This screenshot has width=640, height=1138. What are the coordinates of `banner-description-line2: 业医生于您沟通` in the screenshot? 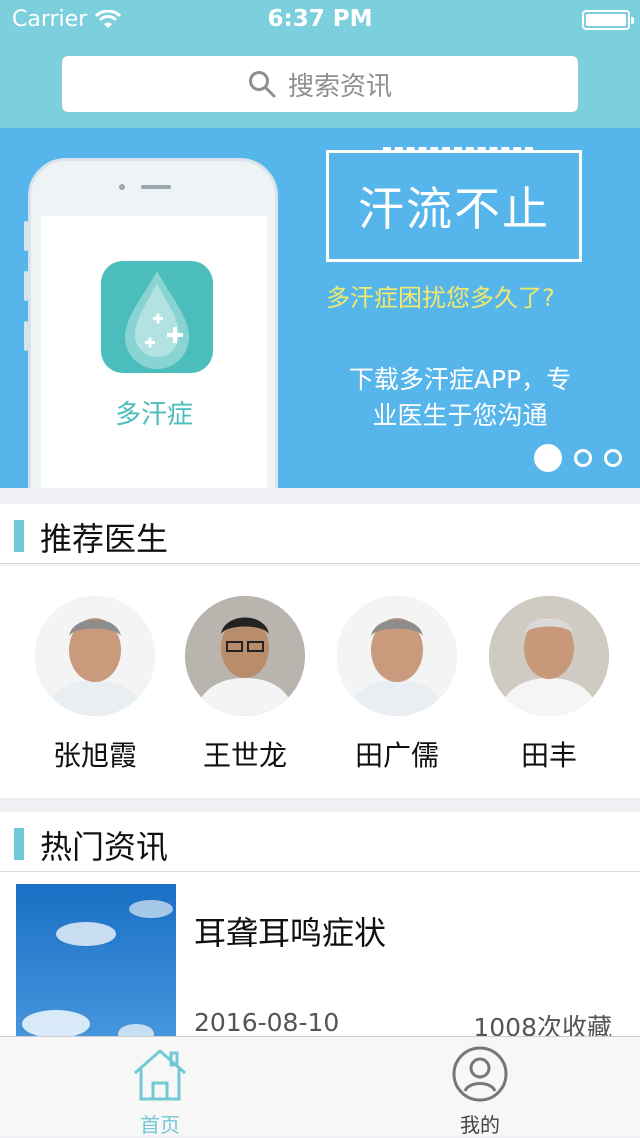 It's located at (460, 415).